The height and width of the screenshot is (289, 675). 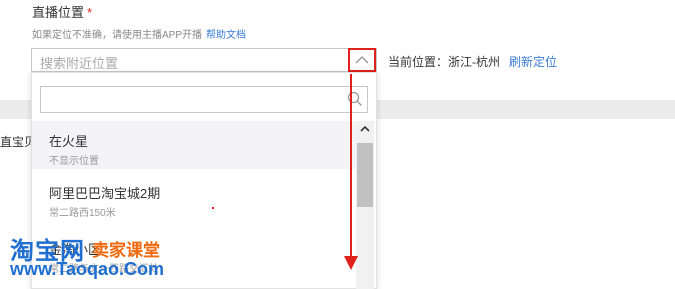 What do you see at coordinates (351, 172) in the screenshot?
I see `annotation-arrow-down-icon` at bounding box center [351, 172].